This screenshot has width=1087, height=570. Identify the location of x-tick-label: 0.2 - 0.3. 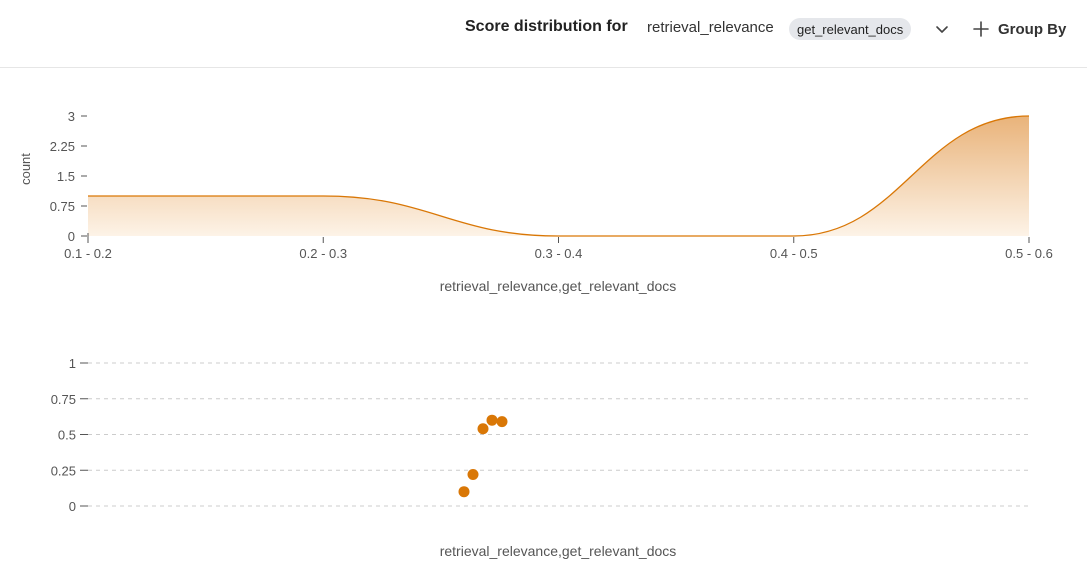
(323, 253).